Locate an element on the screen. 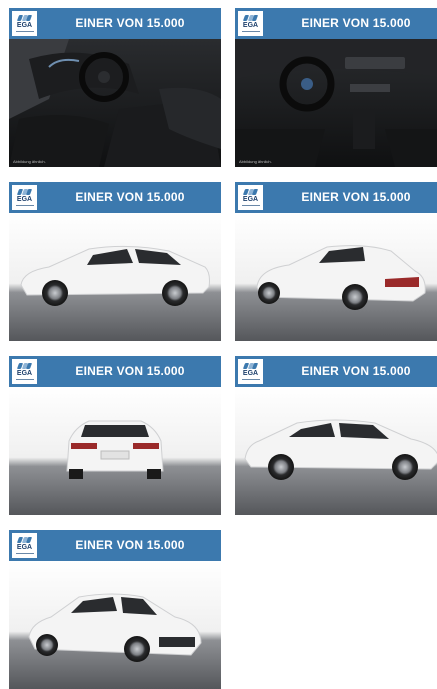  gallery-image-front-three-quarter: EGA EINER VON 15.000 is located at coordinates (115, 609).